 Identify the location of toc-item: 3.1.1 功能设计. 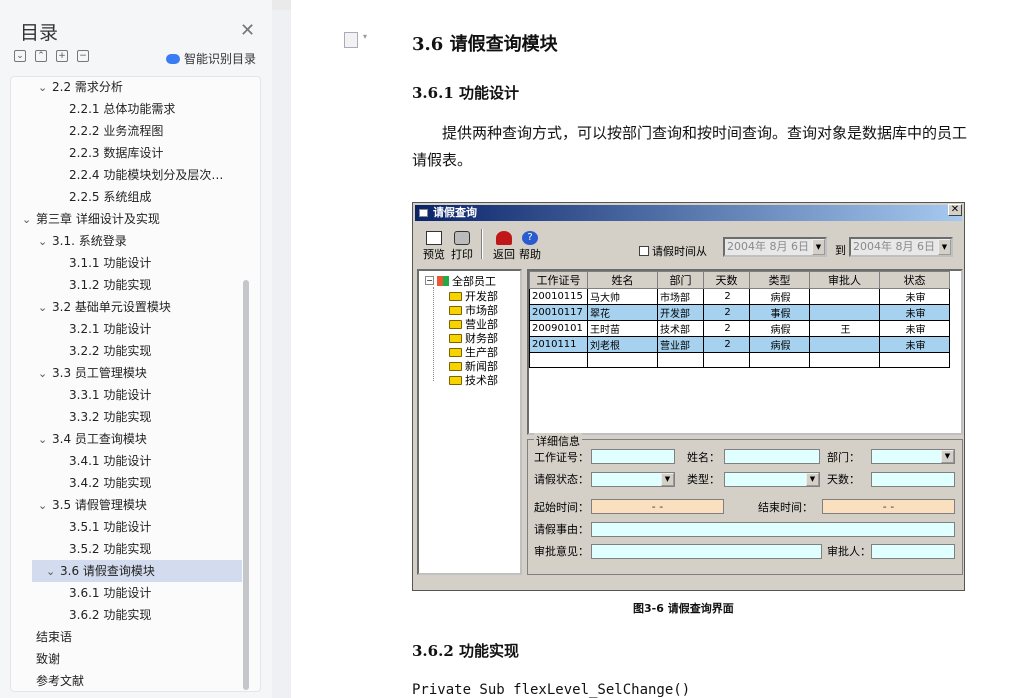
(103, 263).